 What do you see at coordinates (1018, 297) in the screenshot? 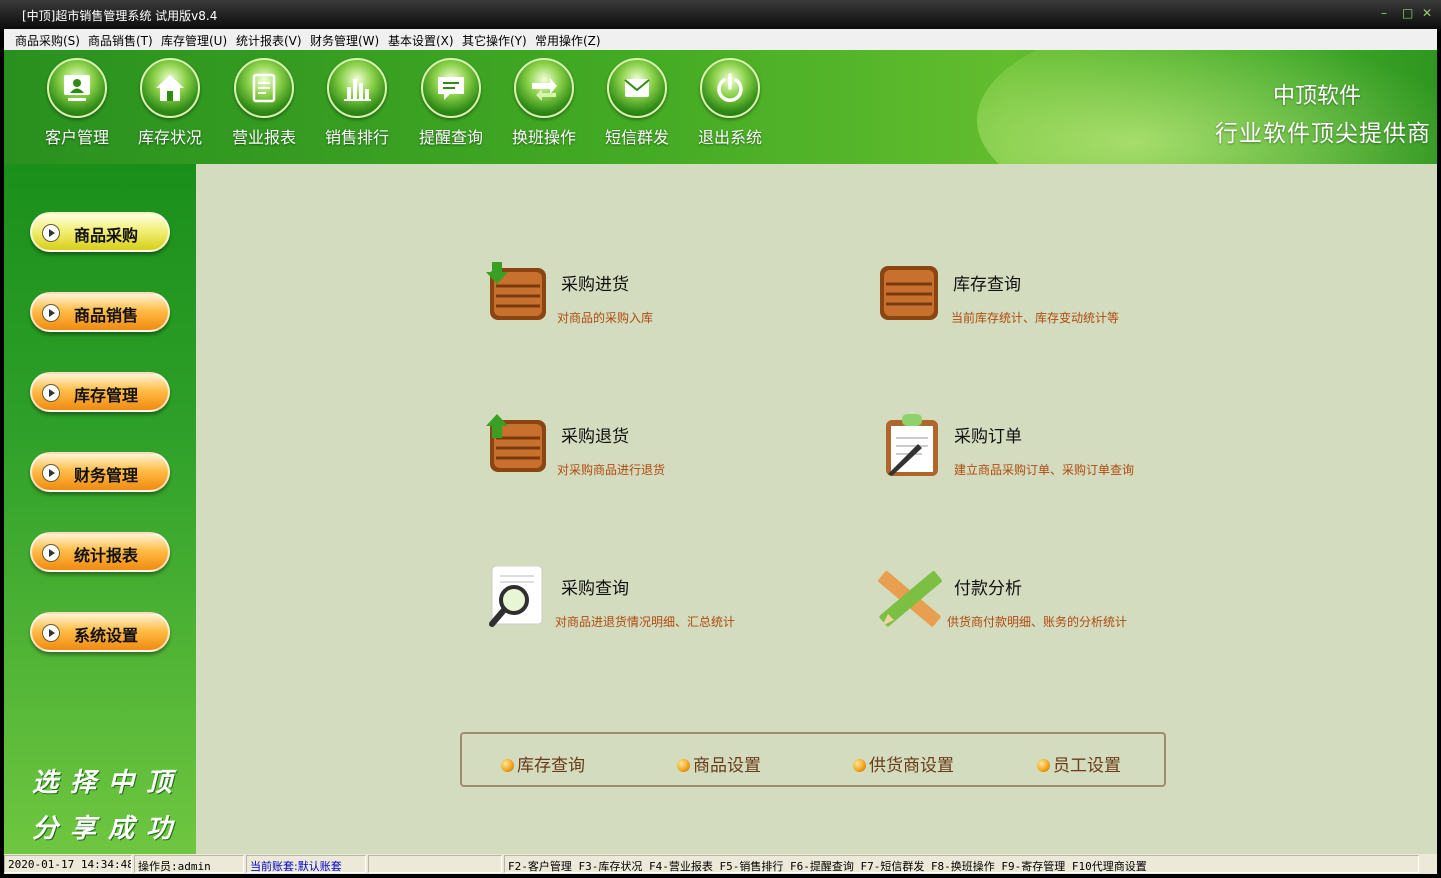
I see `module-stock-query: 库存查询 当前库存统计、库存变动统计等` at bounding box center [1018, 297].